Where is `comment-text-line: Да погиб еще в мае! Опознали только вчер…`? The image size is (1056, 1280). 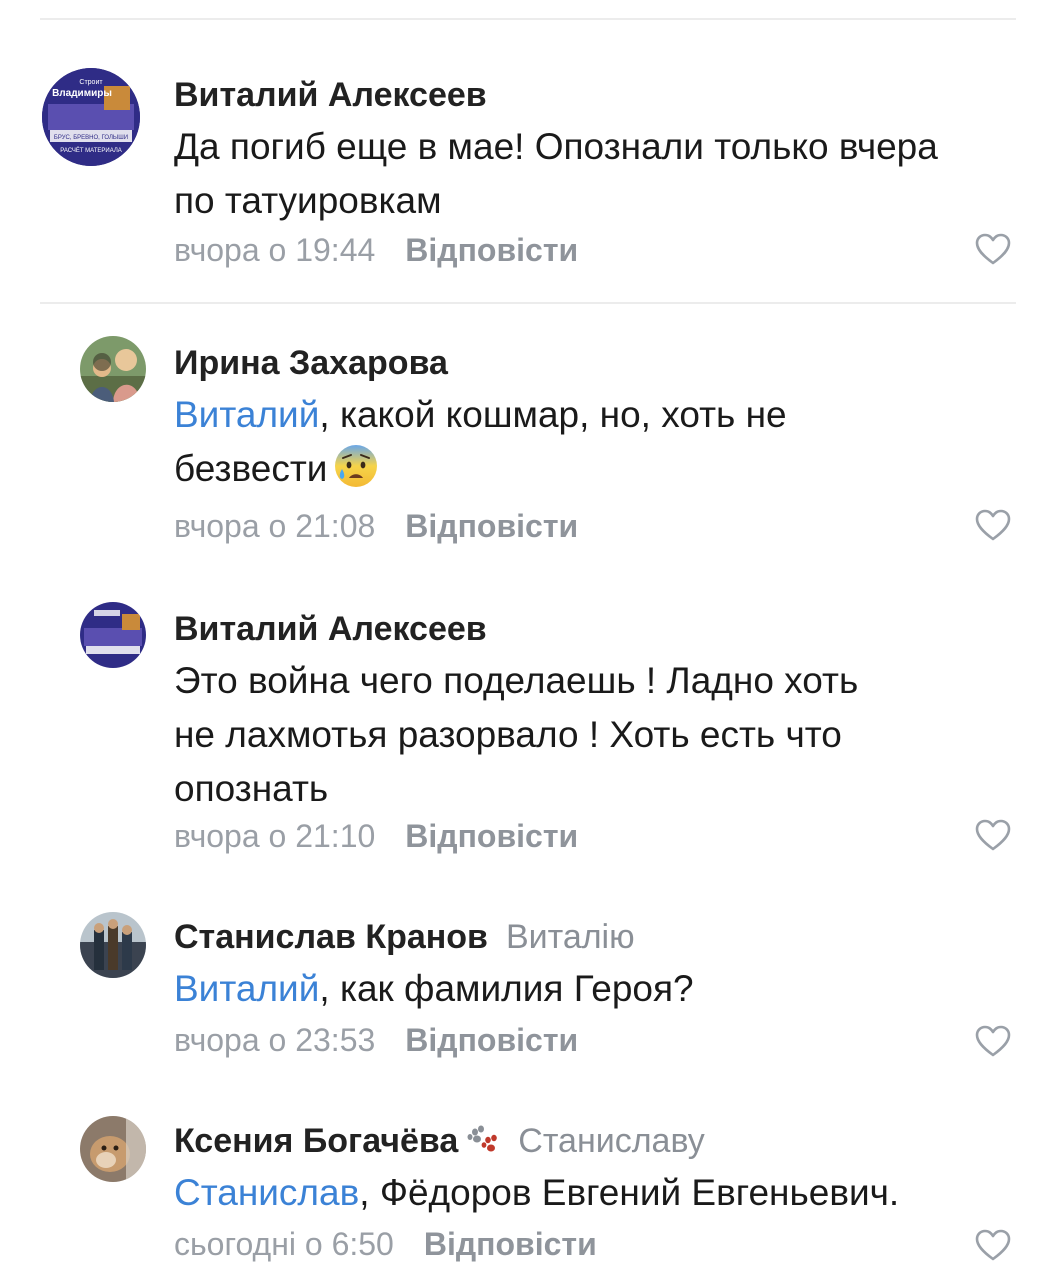 comment-text-line: Да погиб еще в мае! Опознали только вчер… is located at coordinates (556, 146).